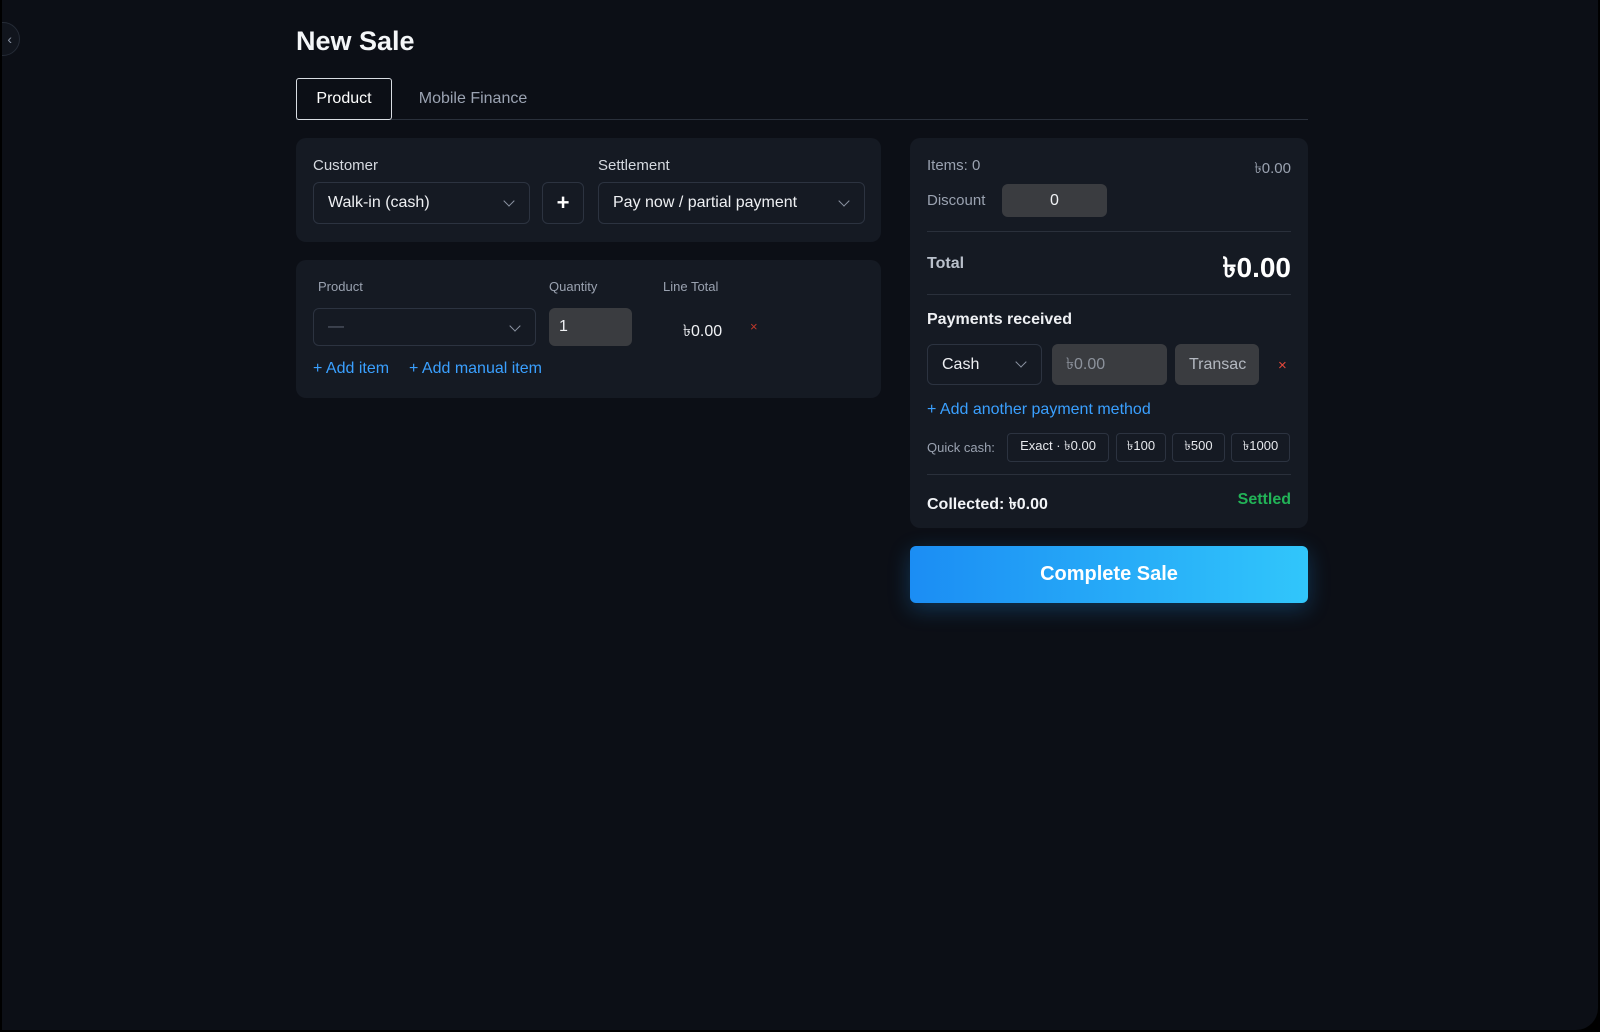 The image size is (1600, 1032). I want to click on product-select: —, so click(424, 327).